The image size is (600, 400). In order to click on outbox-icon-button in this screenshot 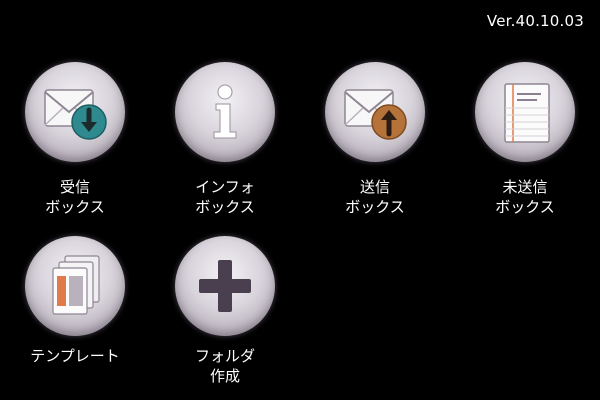, I will do `click(375, 112)`.